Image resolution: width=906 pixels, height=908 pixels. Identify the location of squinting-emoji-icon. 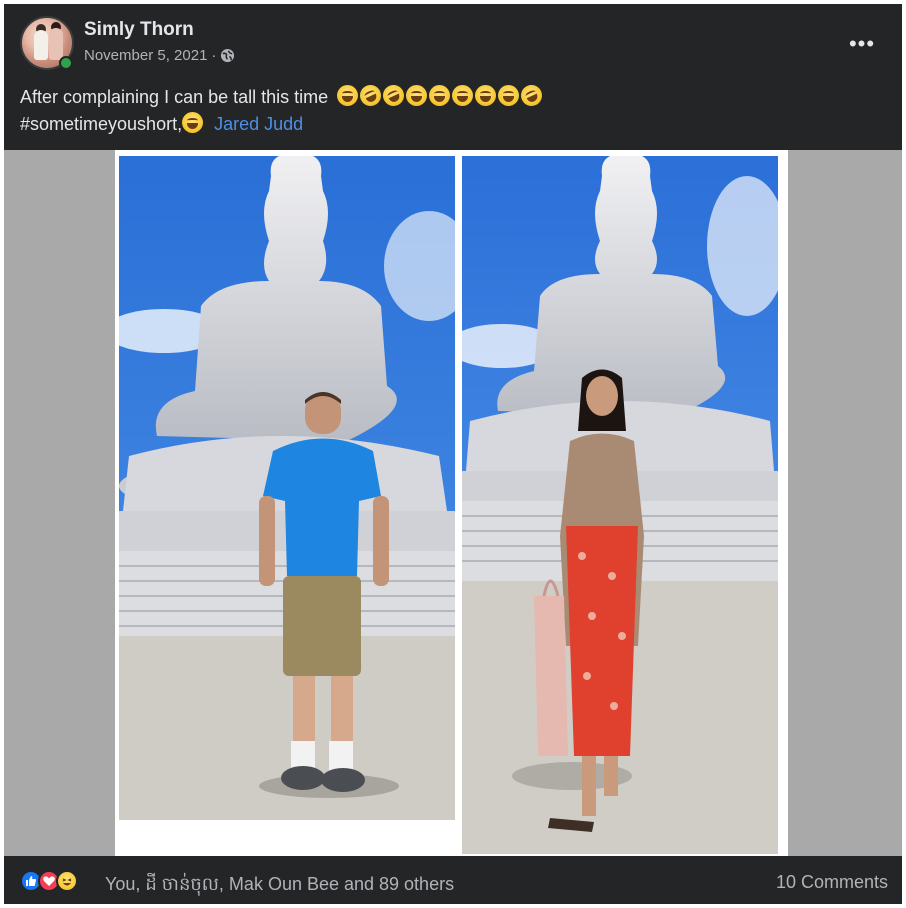
(193, 122).